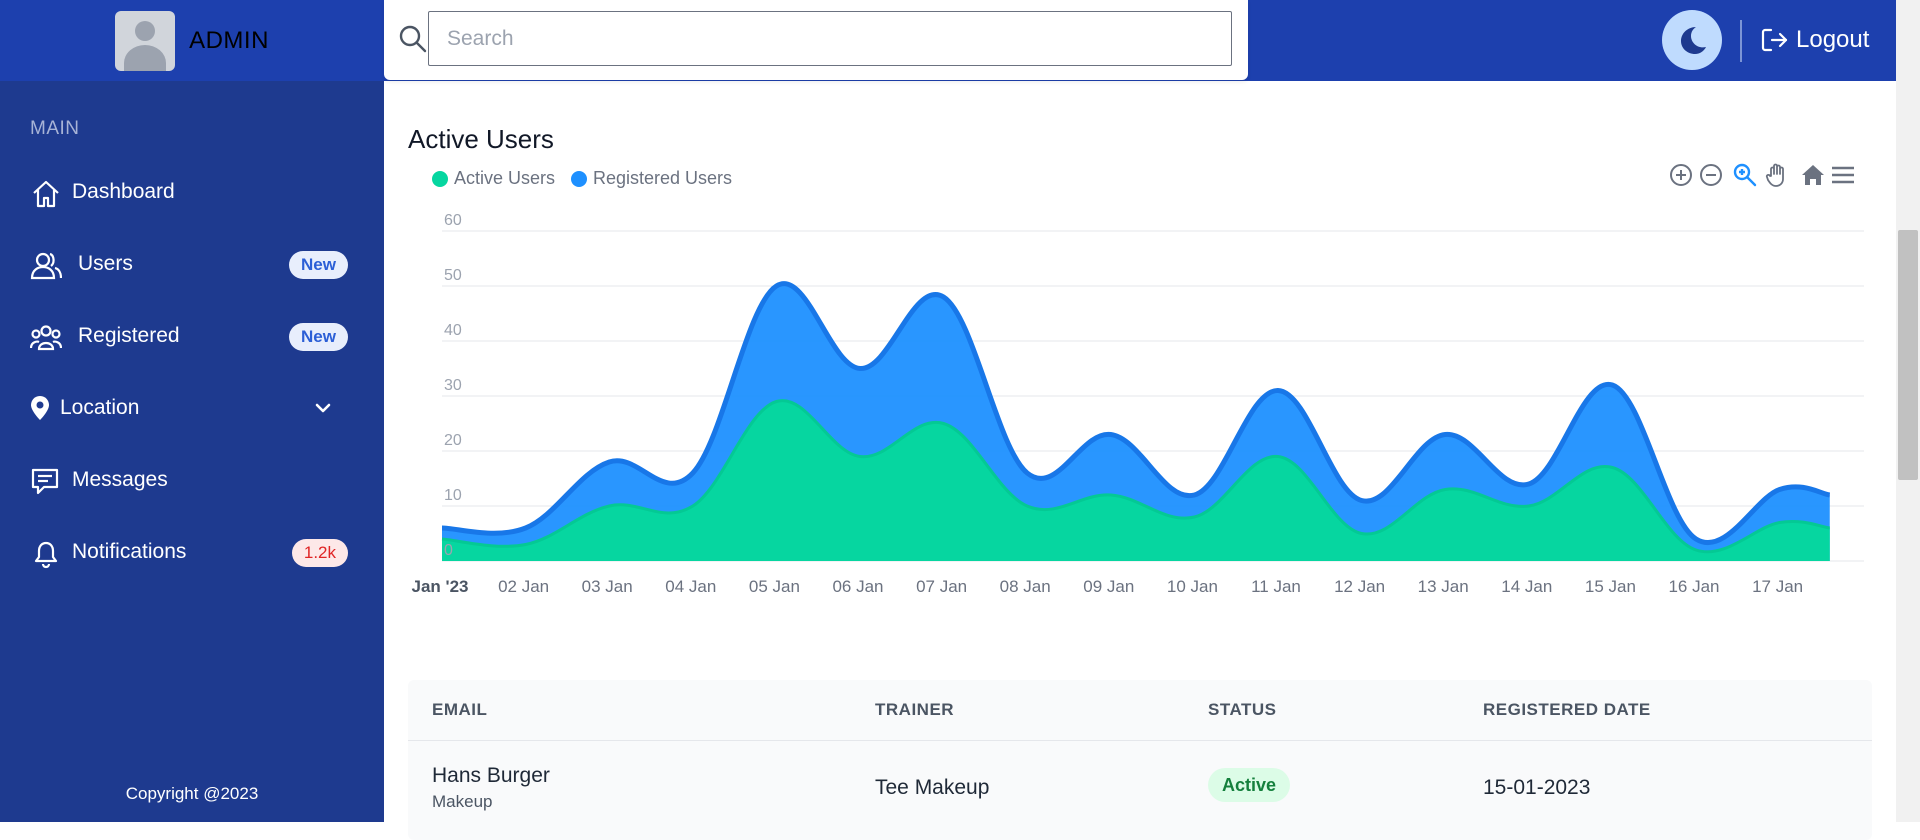 This screenshot has height=840, width=1920. What do you see at coordinates (663, 178) in the screenshot?
I see `legend-label: Registered Users` at bounding box center [663, 178].